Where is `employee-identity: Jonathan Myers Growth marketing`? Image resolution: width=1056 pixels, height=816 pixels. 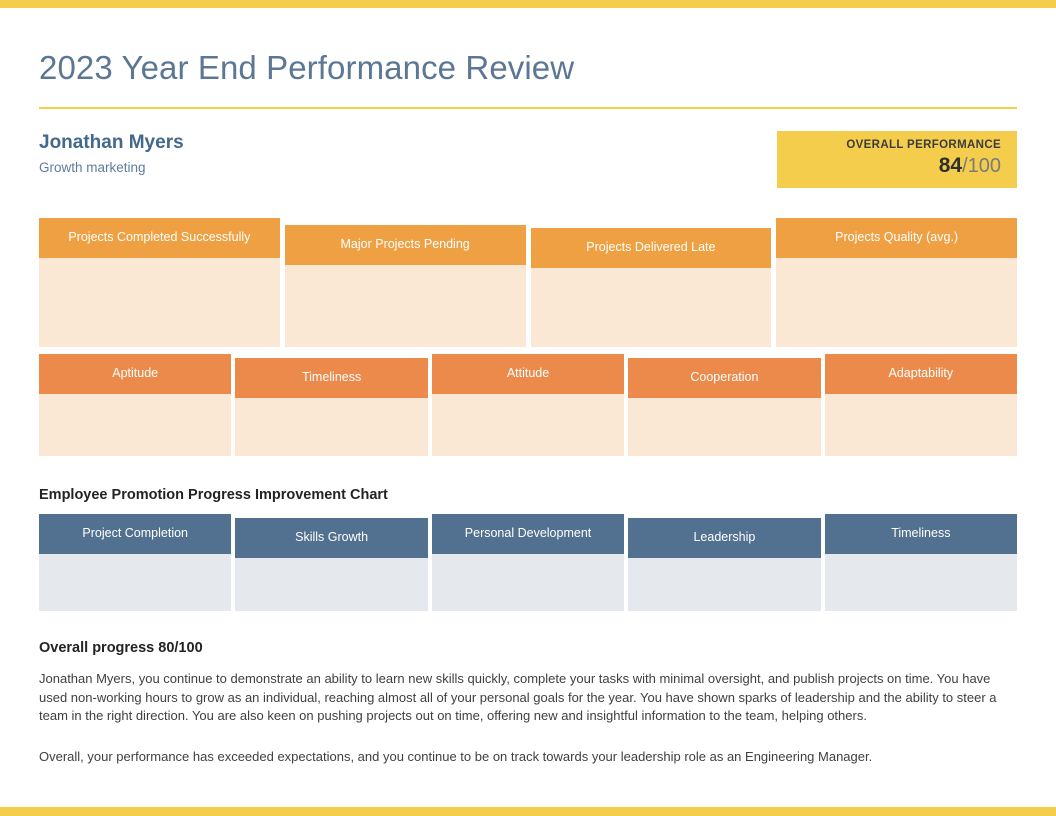 employee-identity: Jonathan Myers Growth marketing is located at coordinates (111, 153).